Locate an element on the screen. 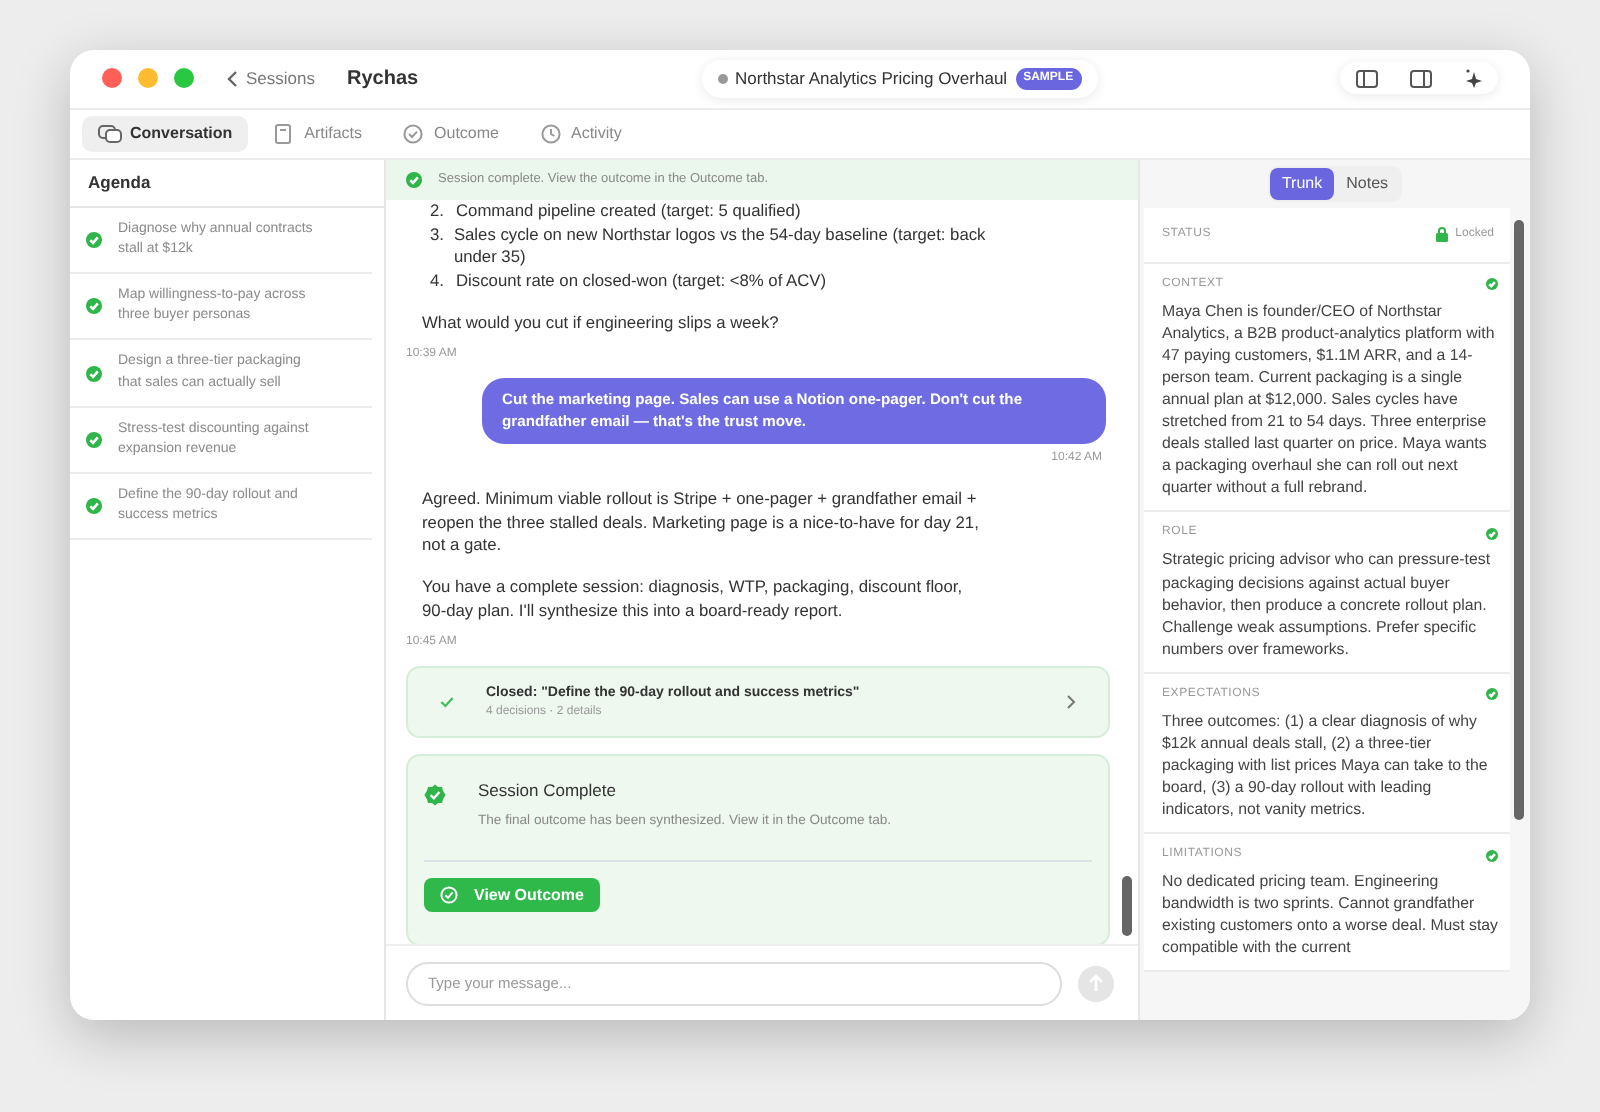  back-button: Sessions is located at coordinates (270, 79).